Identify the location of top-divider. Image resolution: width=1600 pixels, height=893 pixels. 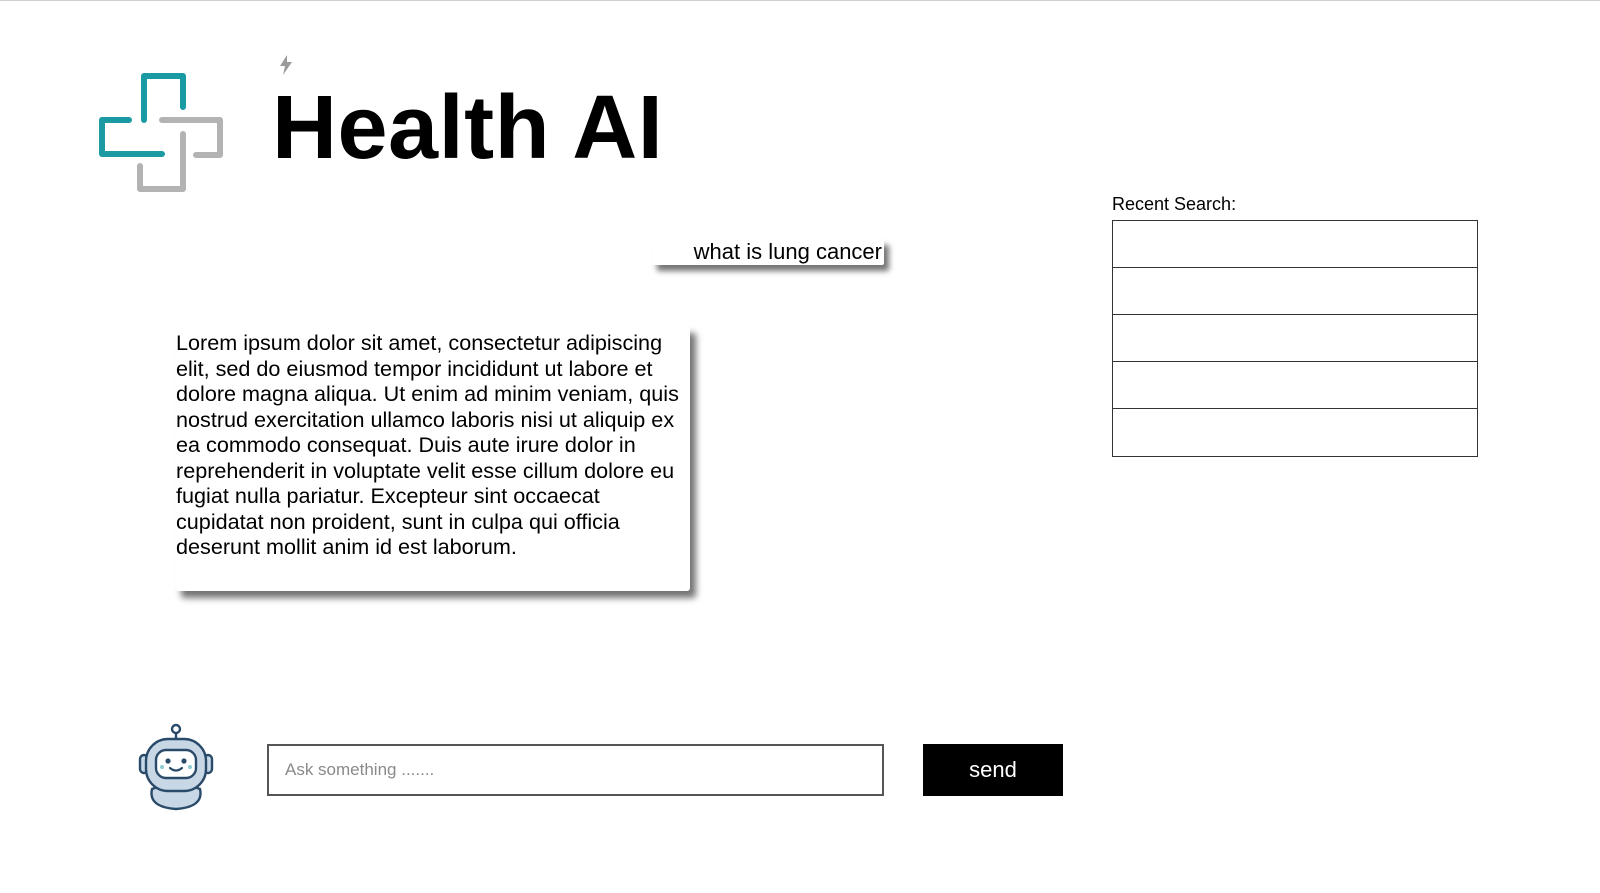
(800, 0).